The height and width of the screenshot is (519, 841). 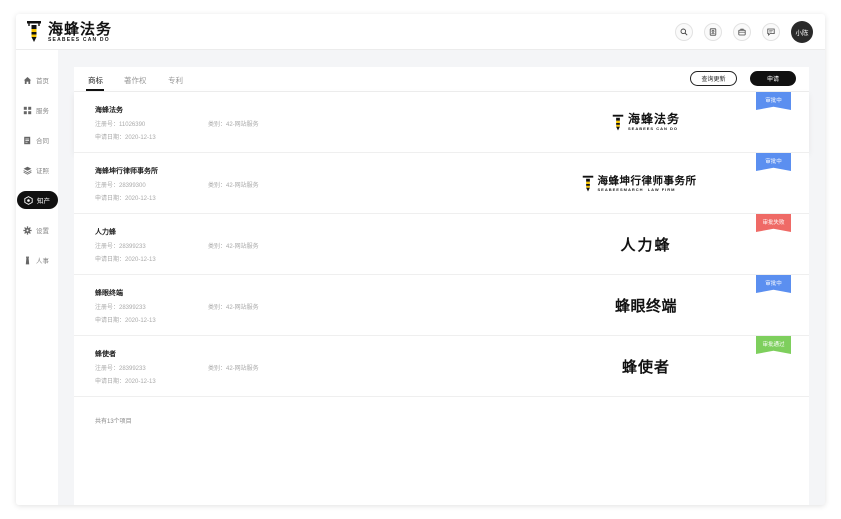 I want to click on person-icon, so click(x=27, y=260).